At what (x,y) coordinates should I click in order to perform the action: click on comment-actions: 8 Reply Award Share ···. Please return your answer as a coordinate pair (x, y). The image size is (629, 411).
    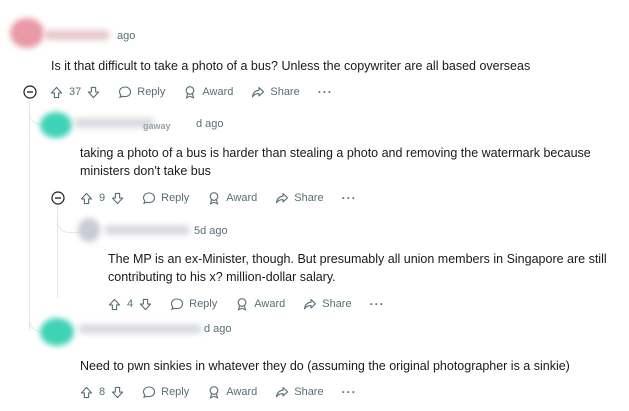
    Looking at the image, I should click on (218, 392).